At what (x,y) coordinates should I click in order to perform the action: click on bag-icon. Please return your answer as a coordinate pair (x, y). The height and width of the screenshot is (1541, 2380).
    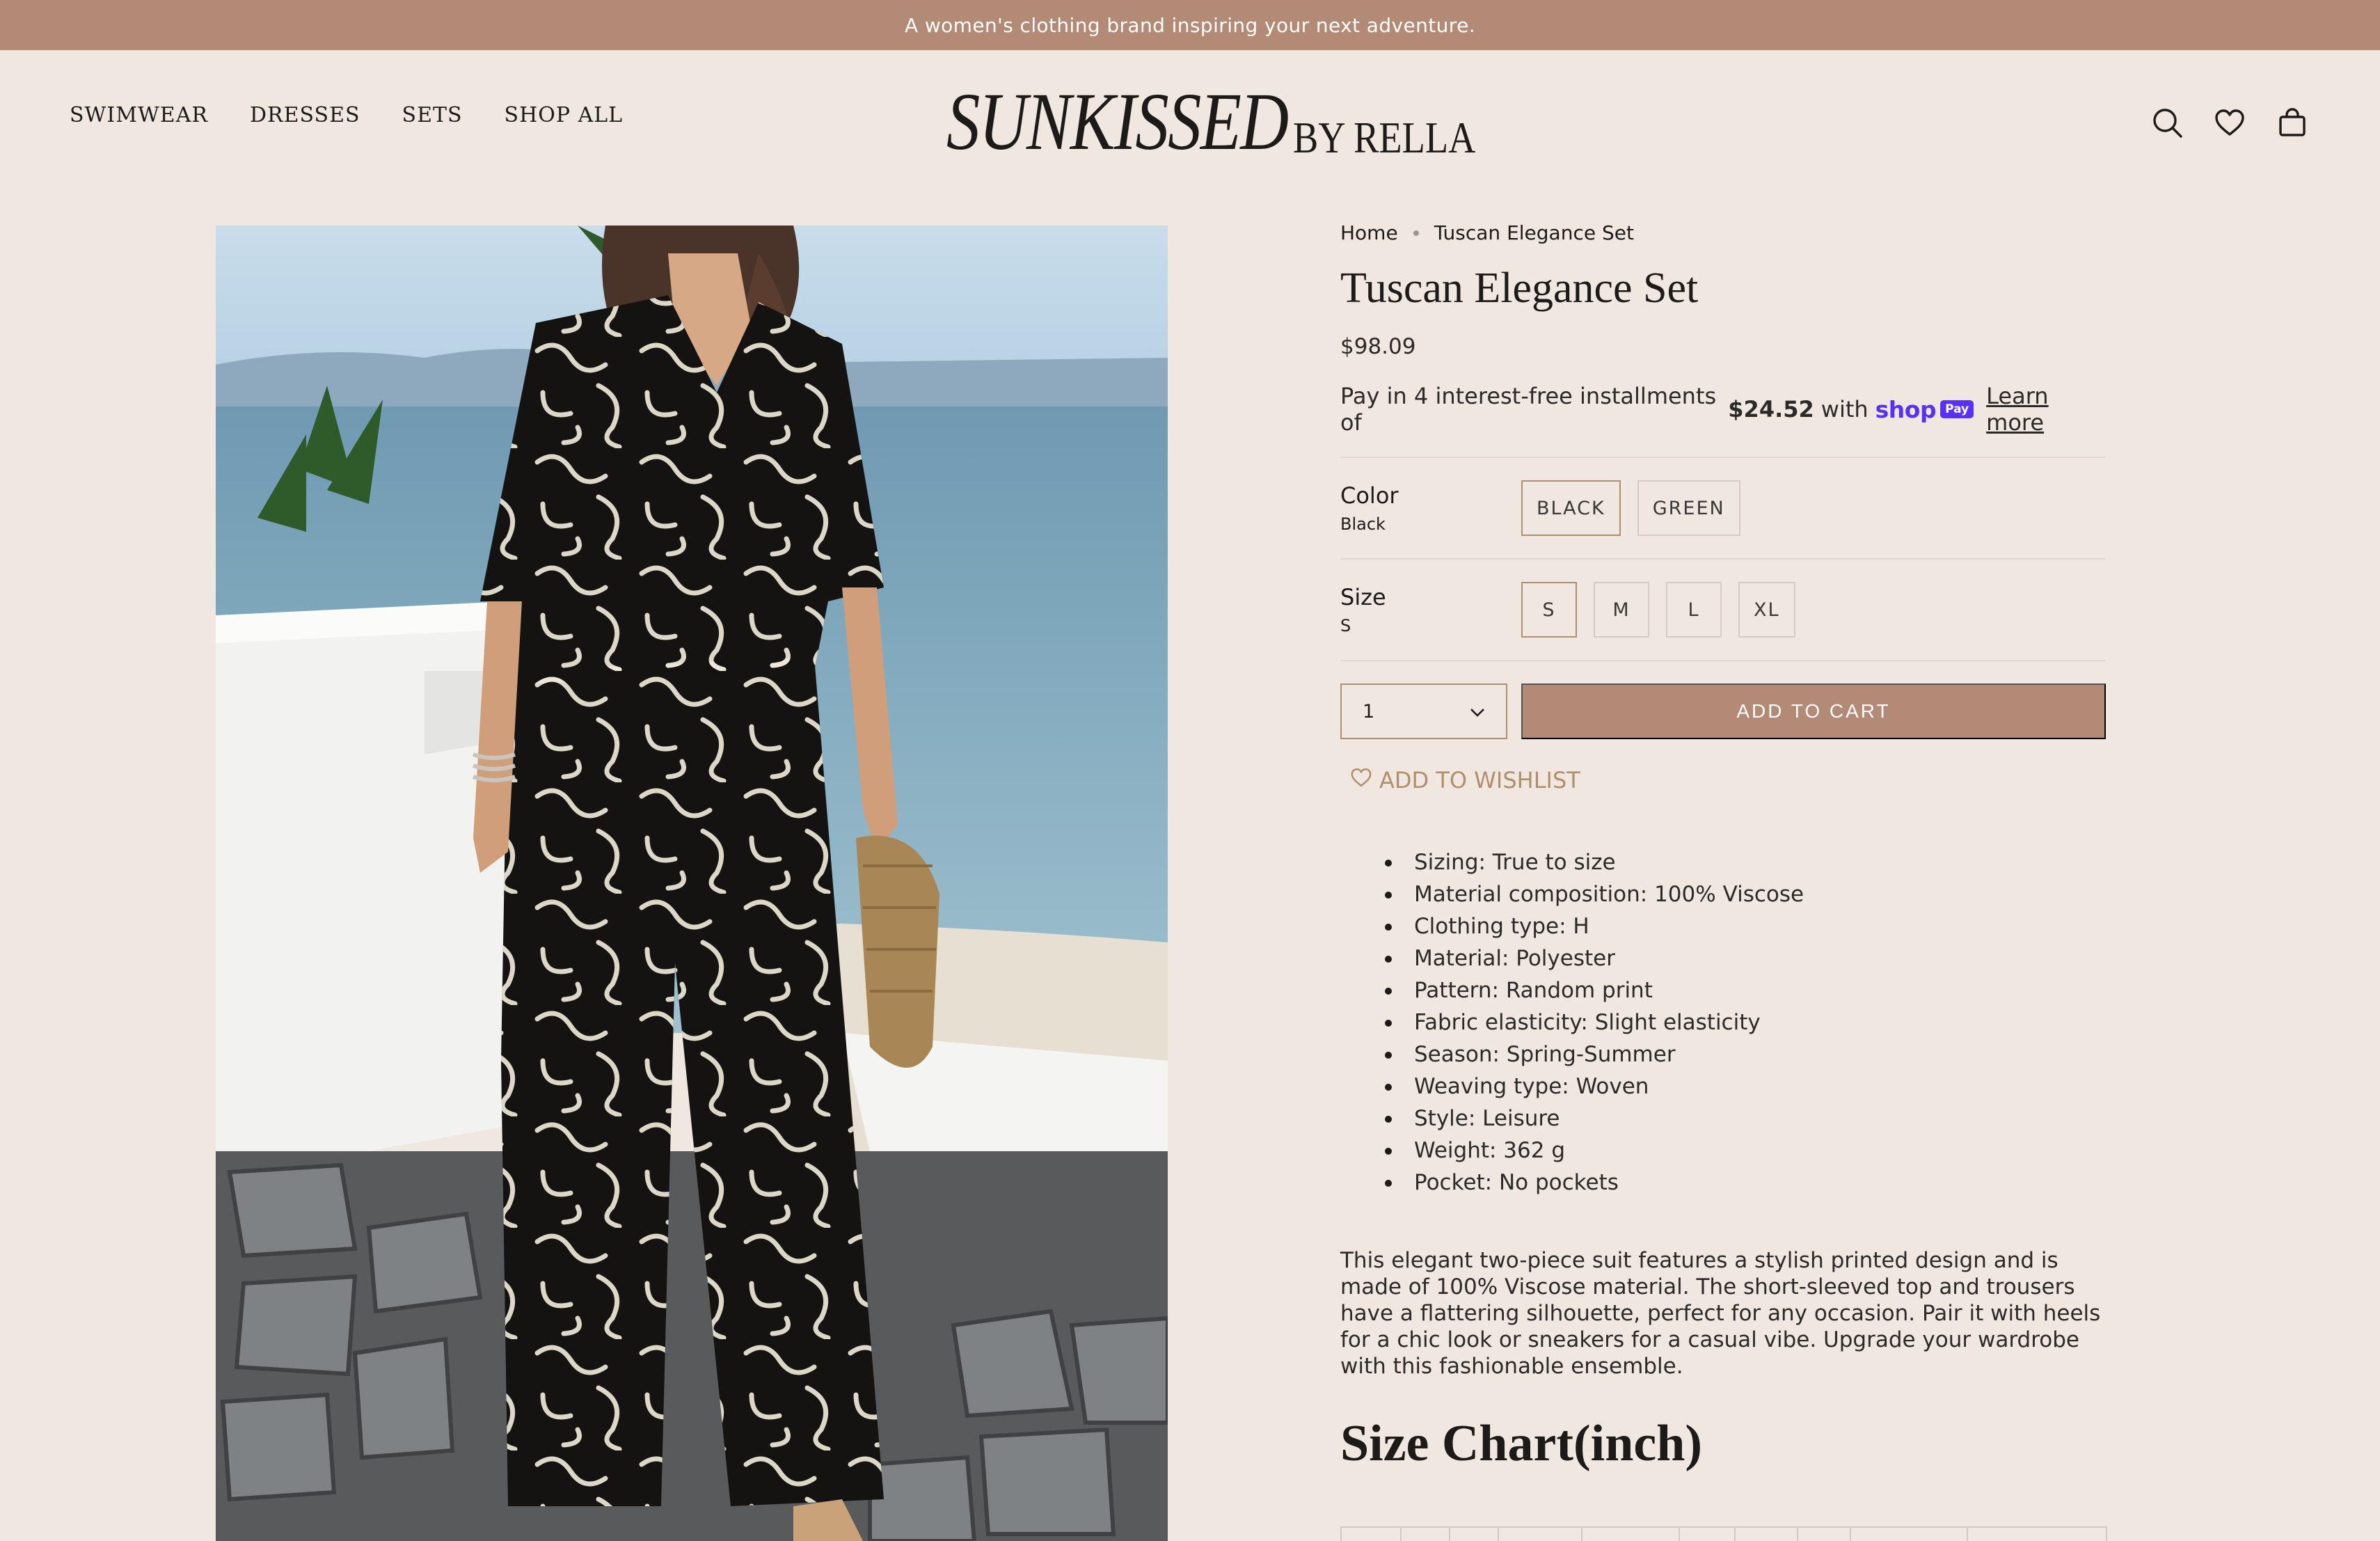
    Looking at the image, I should click on (2292, 122).